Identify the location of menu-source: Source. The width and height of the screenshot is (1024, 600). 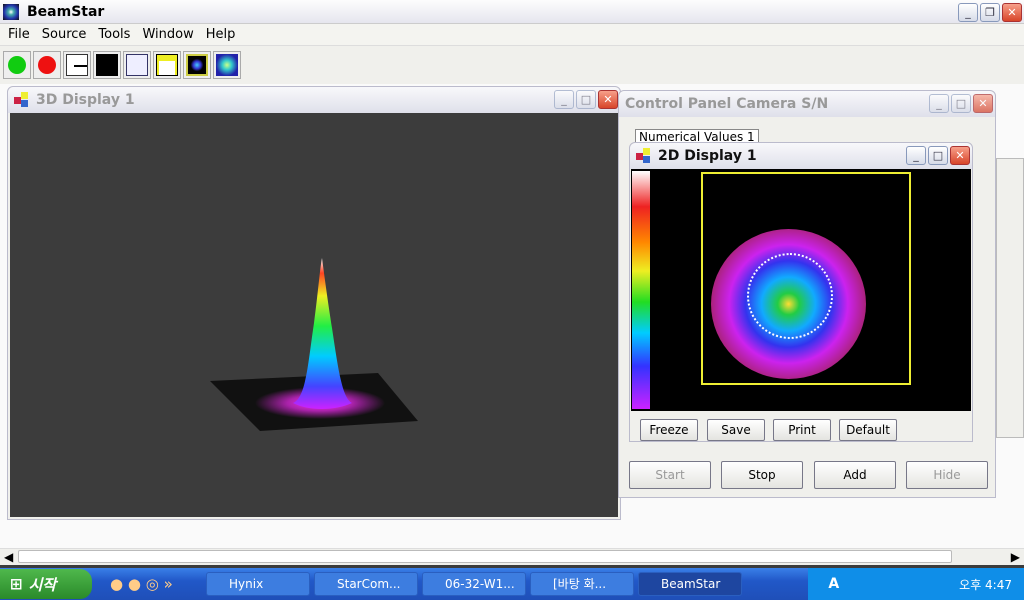
(64, 34).